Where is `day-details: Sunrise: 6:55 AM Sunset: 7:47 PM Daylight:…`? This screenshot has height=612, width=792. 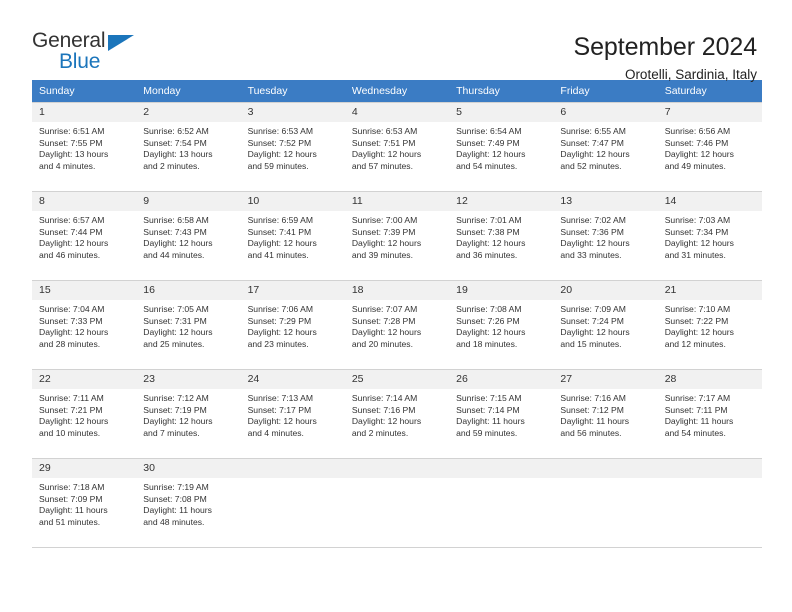 day-details: Sunrise: 6:55 AM Sunset: 7:47 PM Daylight:… is located at coordinates (605, 147).